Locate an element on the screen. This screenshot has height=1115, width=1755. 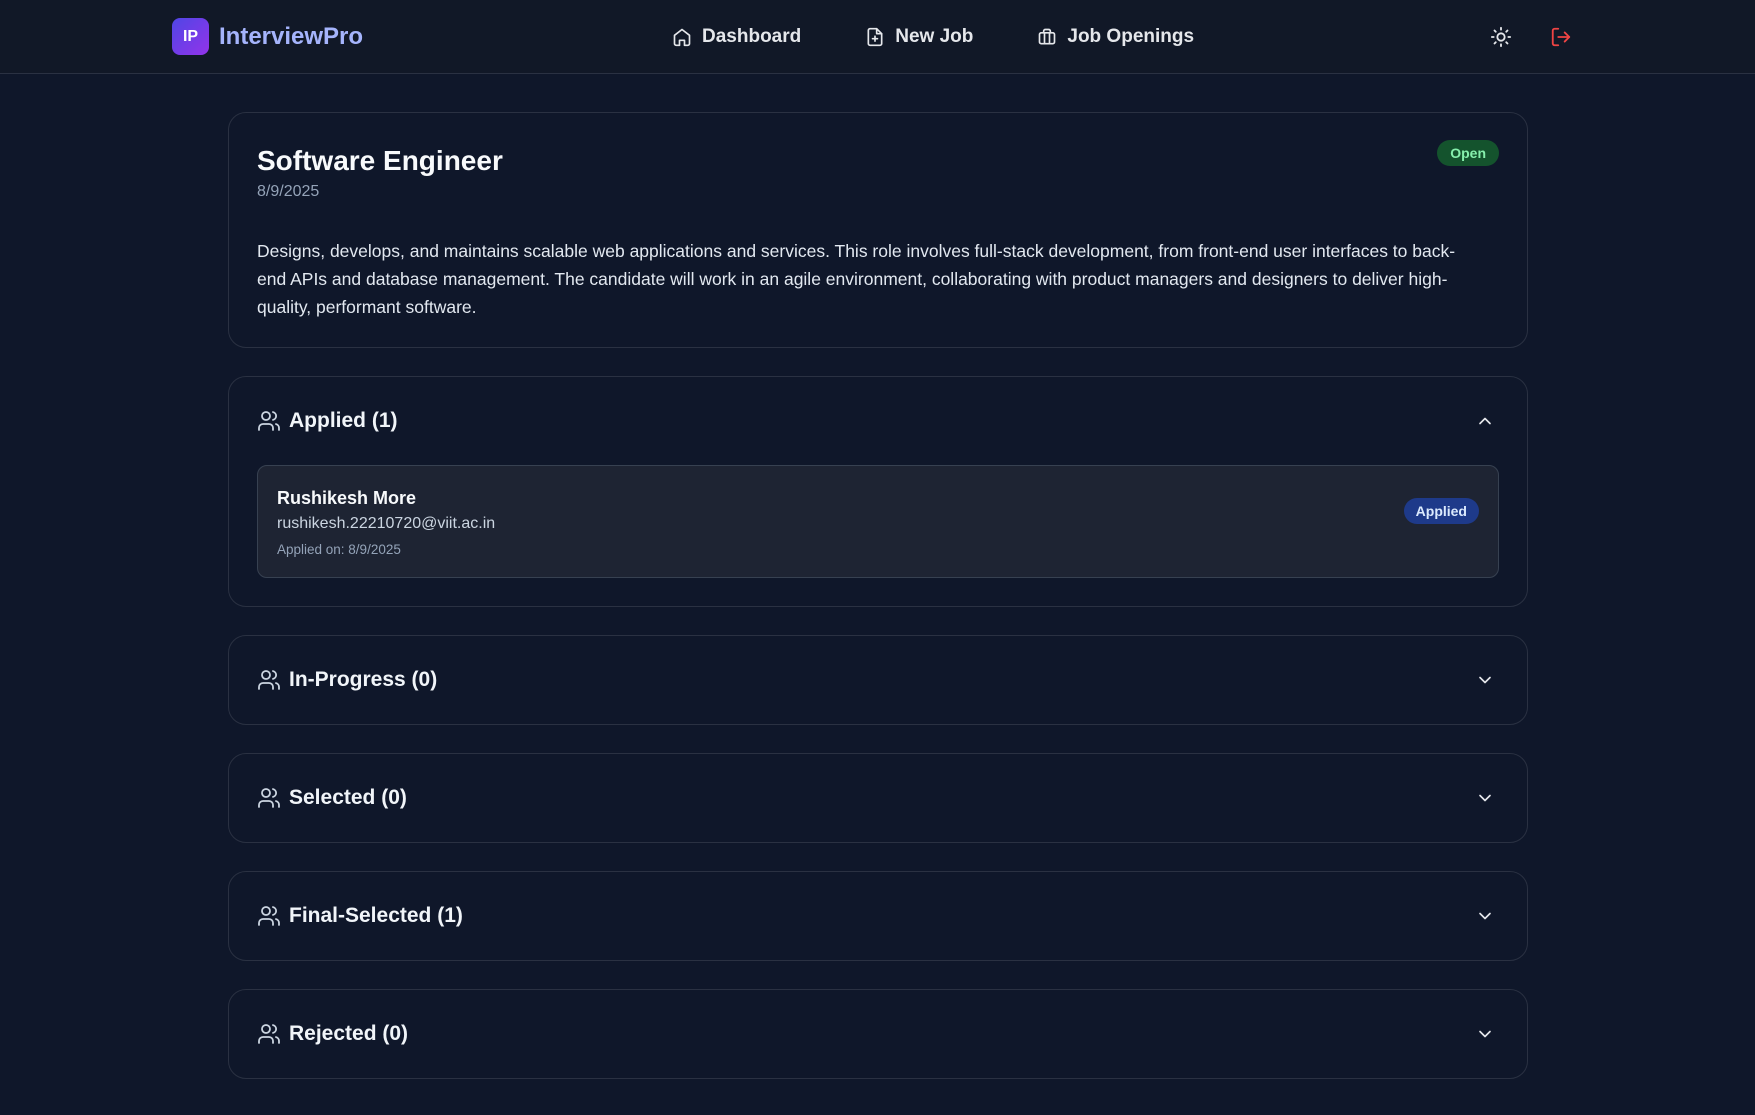
section-selected-header: Selected (0) is located at coordinates (878, 798).